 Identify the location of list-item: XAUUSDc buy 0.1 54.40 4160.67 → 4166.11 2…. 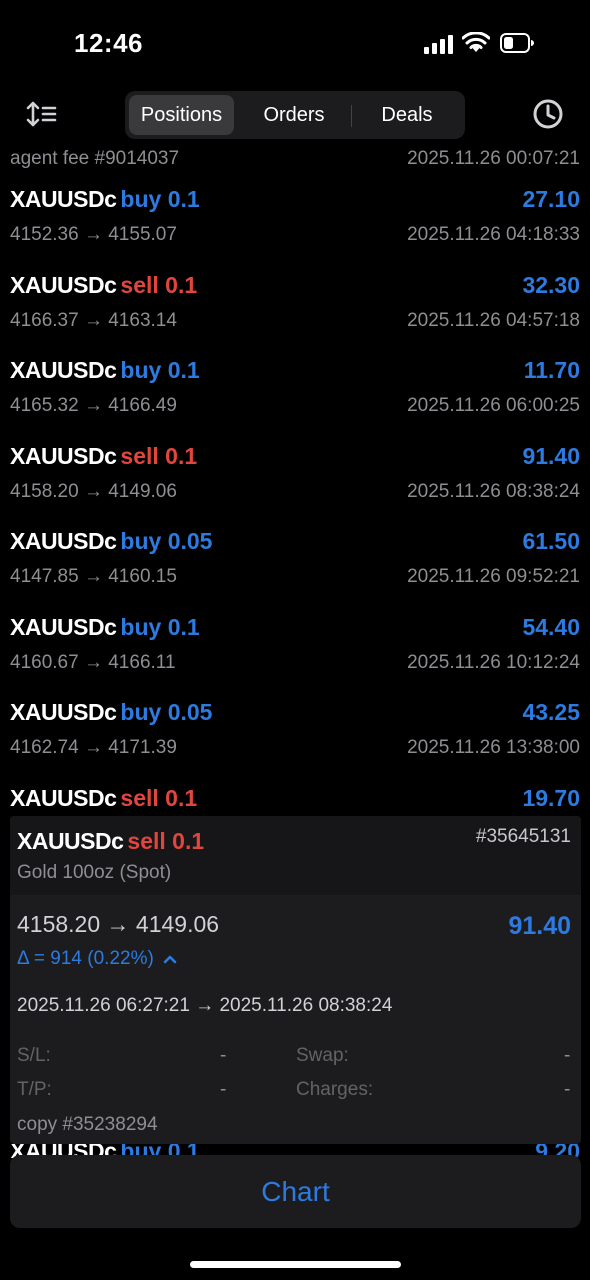
(295, 647).